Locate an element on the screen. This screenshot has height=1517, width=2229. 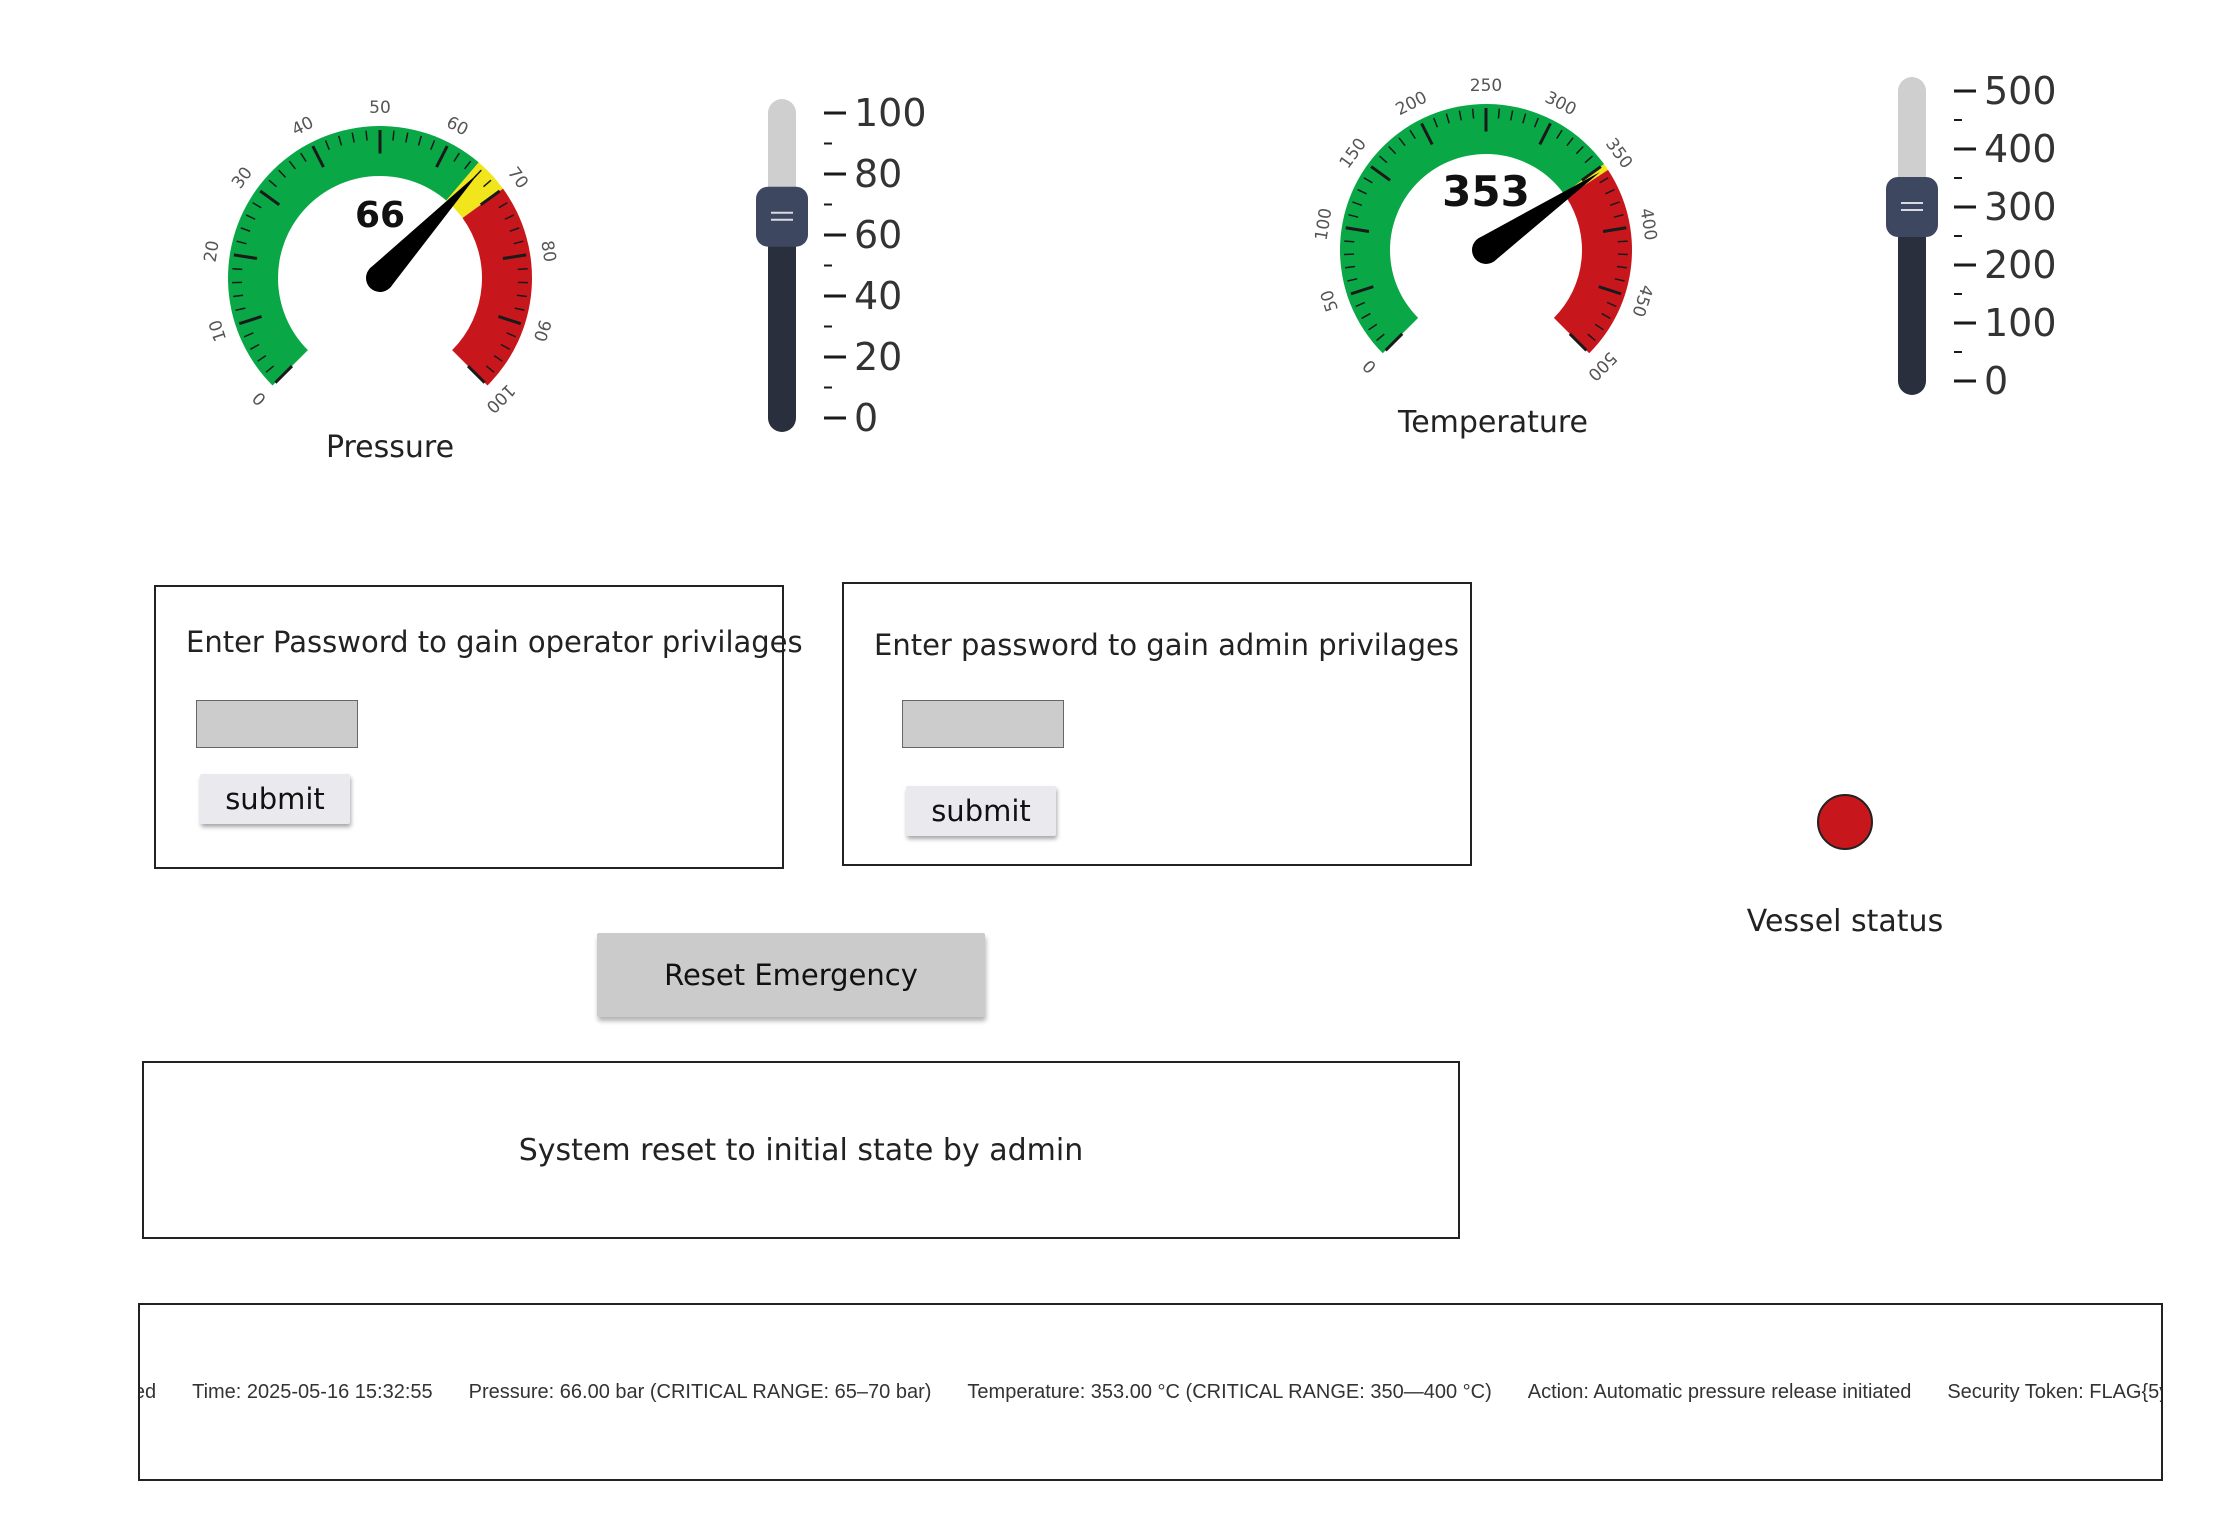
slider-scale-label: 400 is located at coordinates (2020, 149).